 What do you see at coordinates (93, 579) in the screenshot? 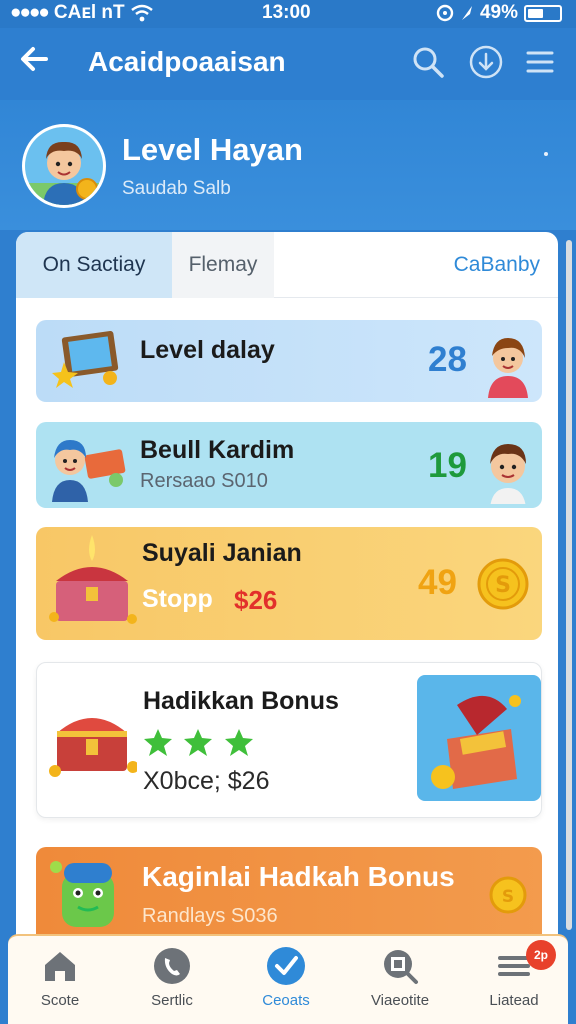
I see `treasure-chest-icon` at bounding box center [93, 579].